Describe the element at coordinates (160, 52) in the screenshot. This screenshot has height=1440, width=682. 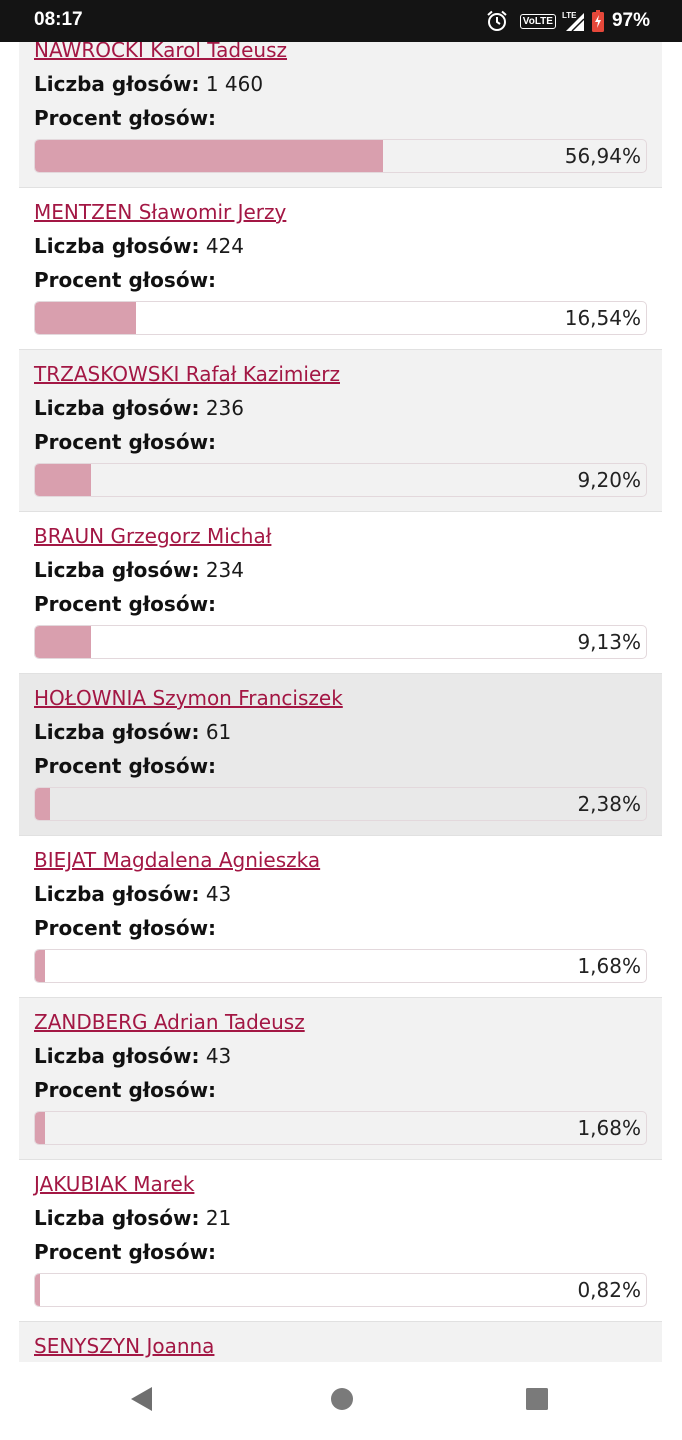
I see `candidate-name-link: NAWROCKI Karol Tadeusz` at that location.